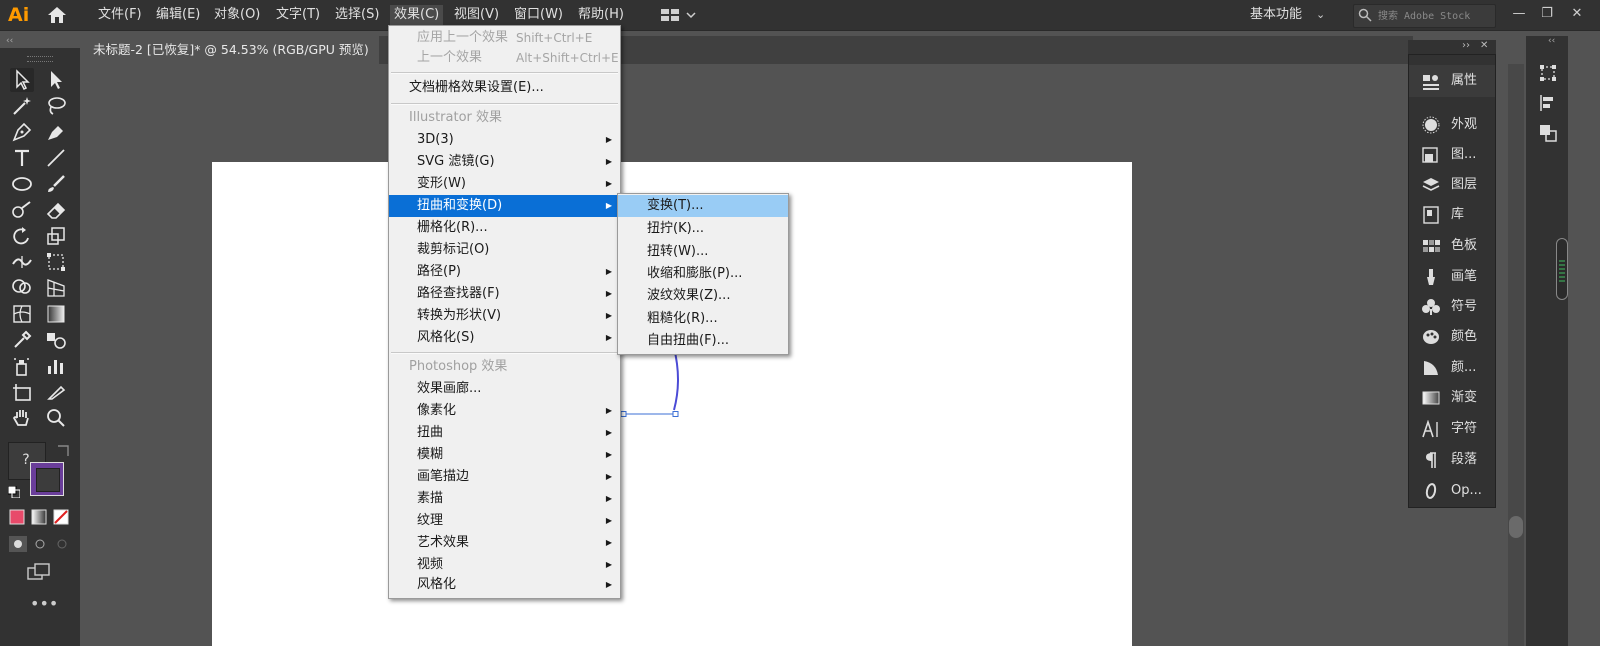  What do you see at coordinates (39, 517) in the screenshot?
I see `gradient-mode-icon` at bounding box center [39, 517].